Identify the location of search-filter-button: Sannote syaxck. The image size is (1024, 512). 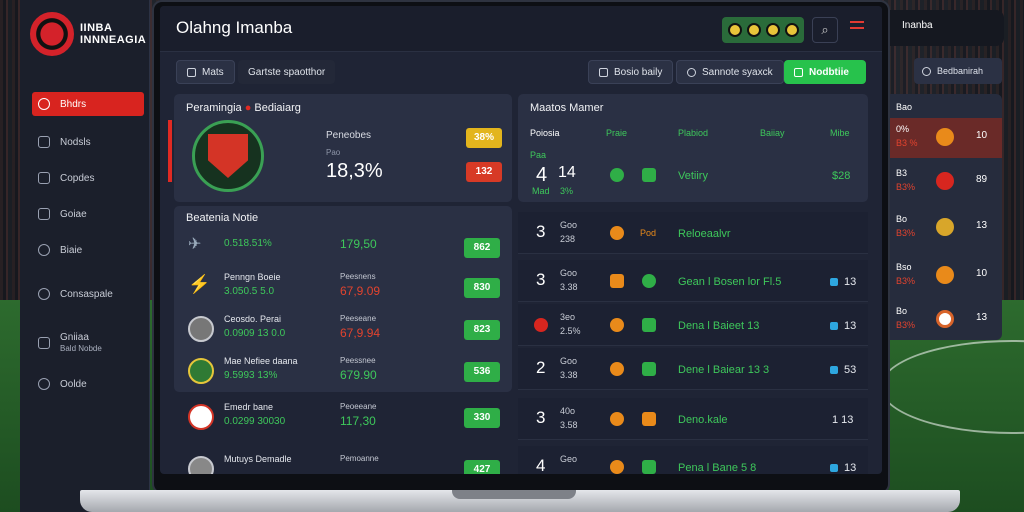
(730, 72).